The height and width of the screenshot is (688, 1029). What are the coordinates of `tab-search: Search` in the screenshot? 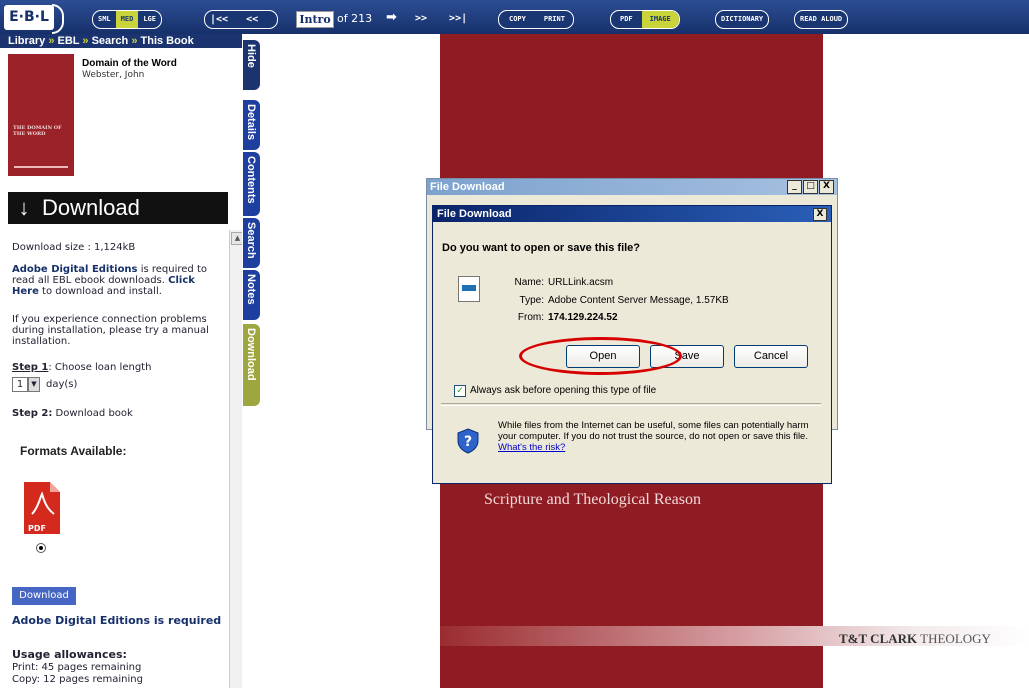 It's located at (251, 243).